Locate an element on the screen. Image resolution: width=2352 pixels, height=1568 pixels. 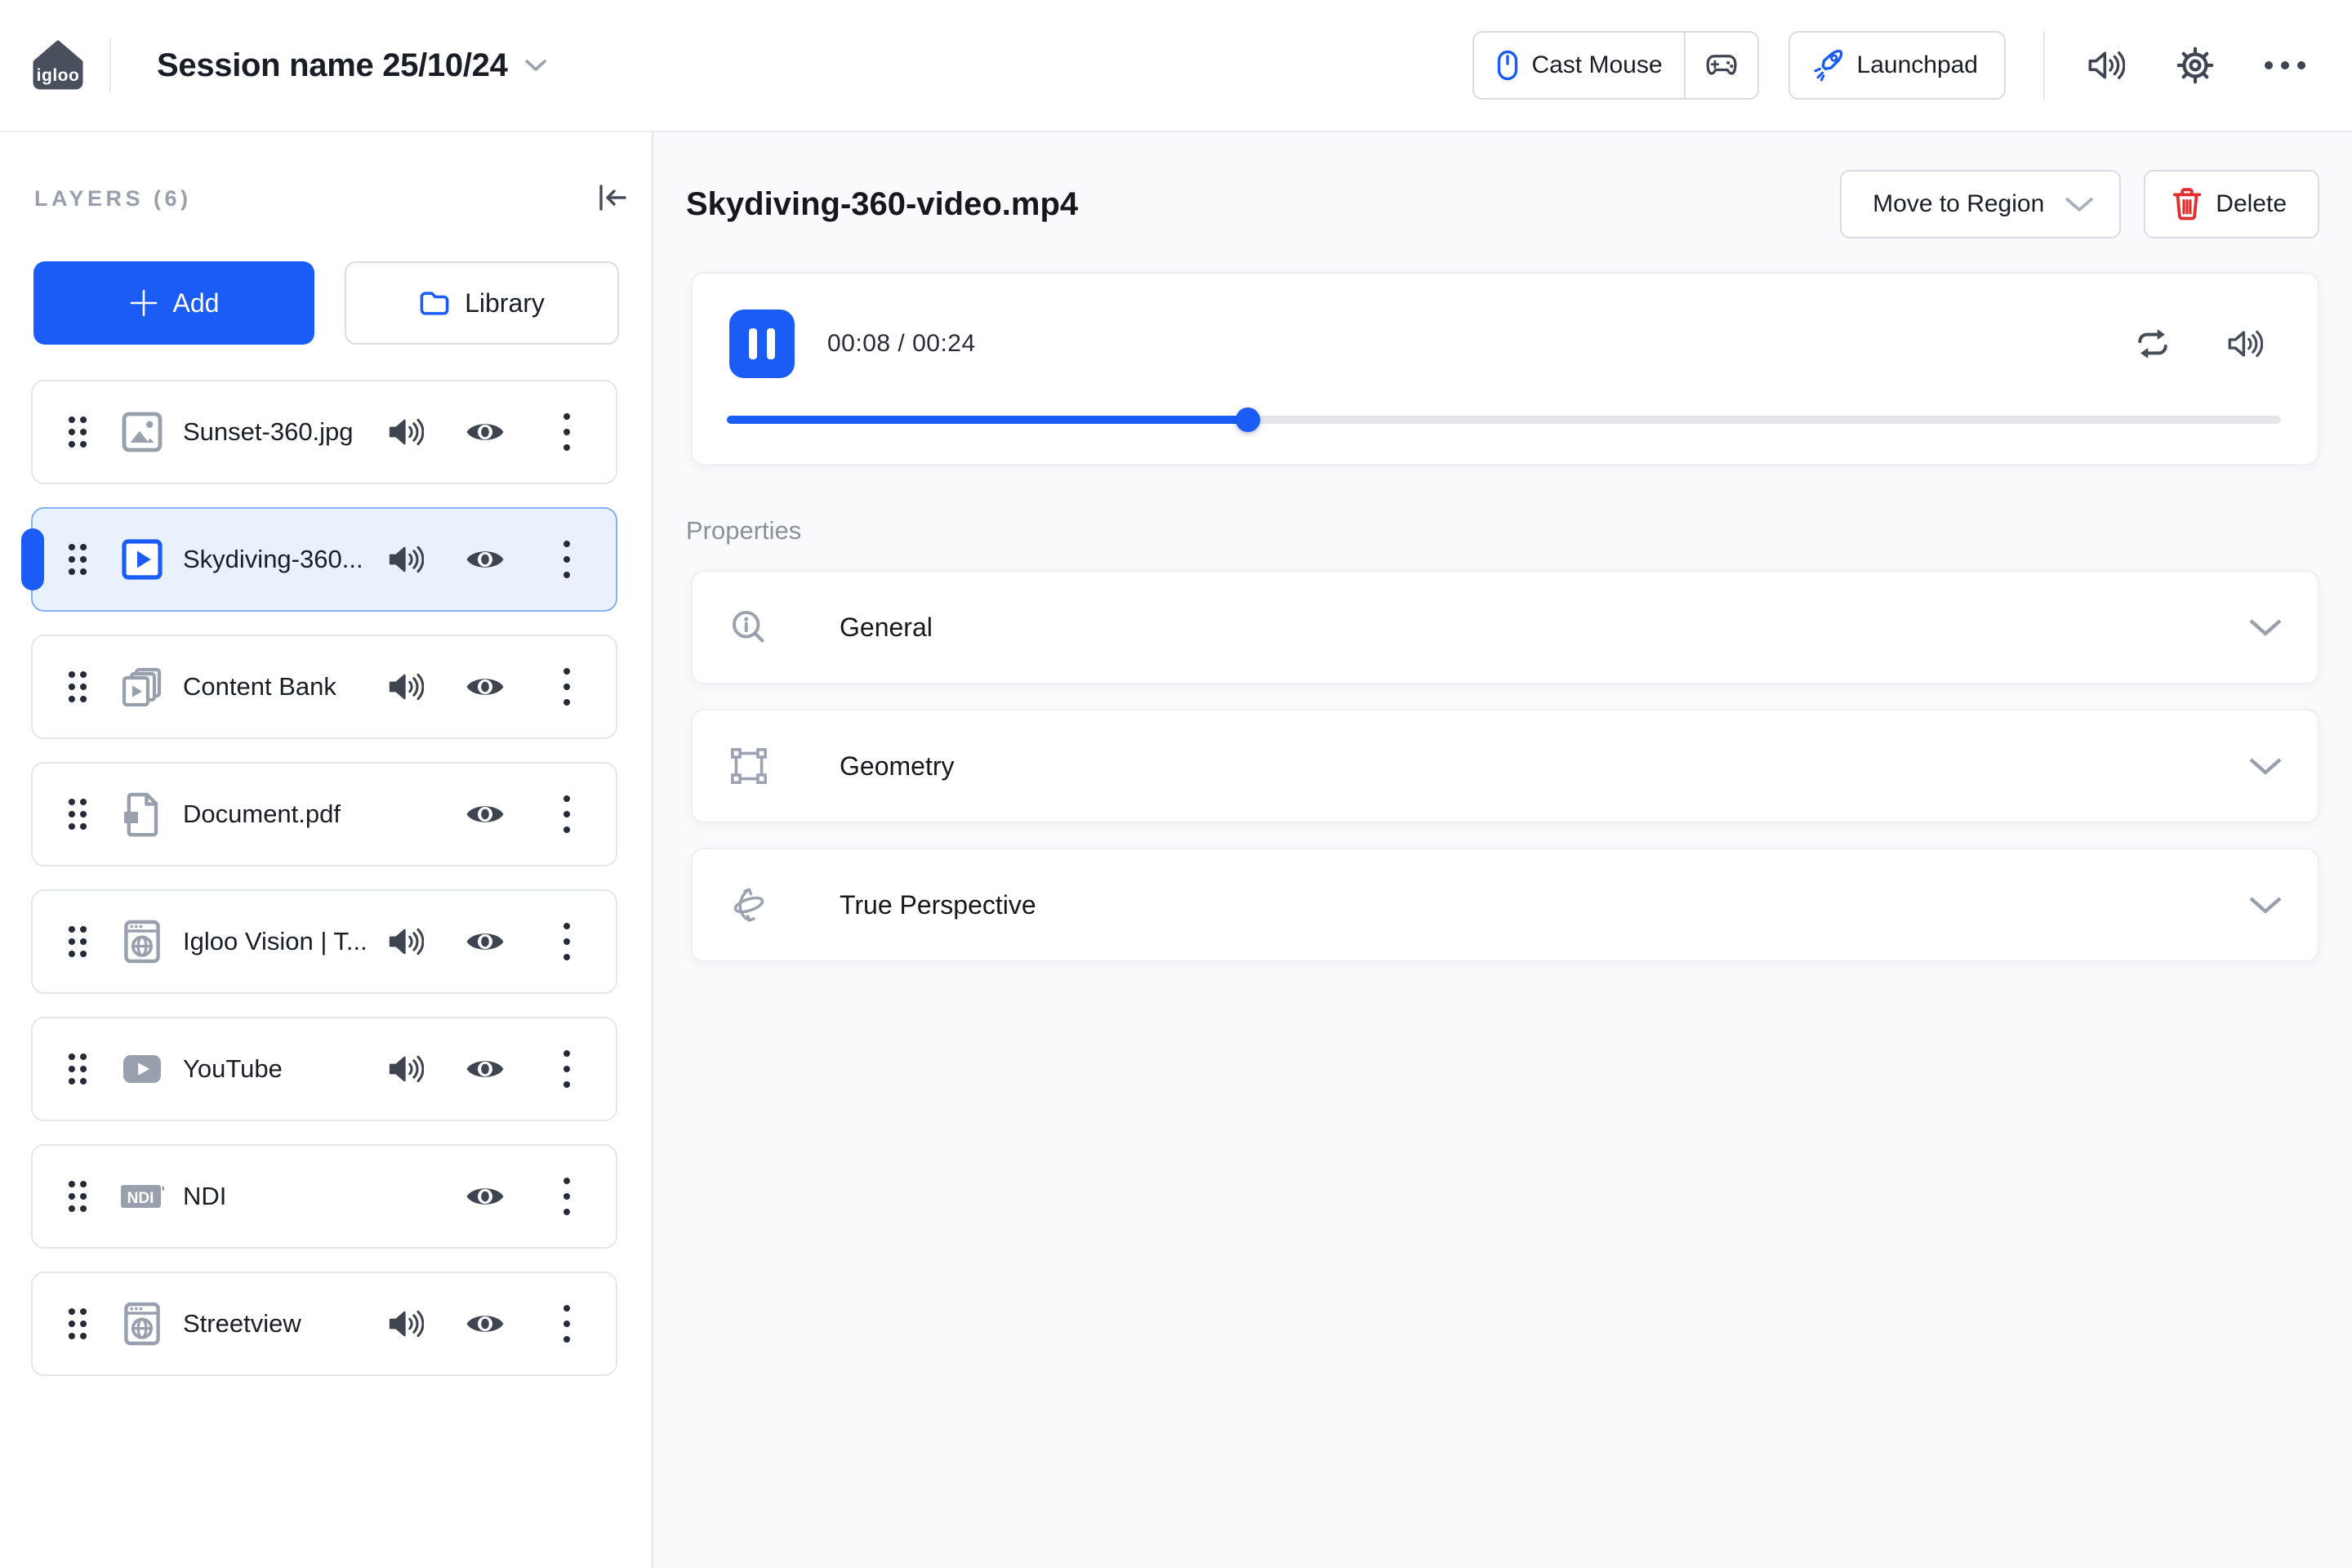
layer-name: Sunset-360.jpg is located at coordinates (268, 431).